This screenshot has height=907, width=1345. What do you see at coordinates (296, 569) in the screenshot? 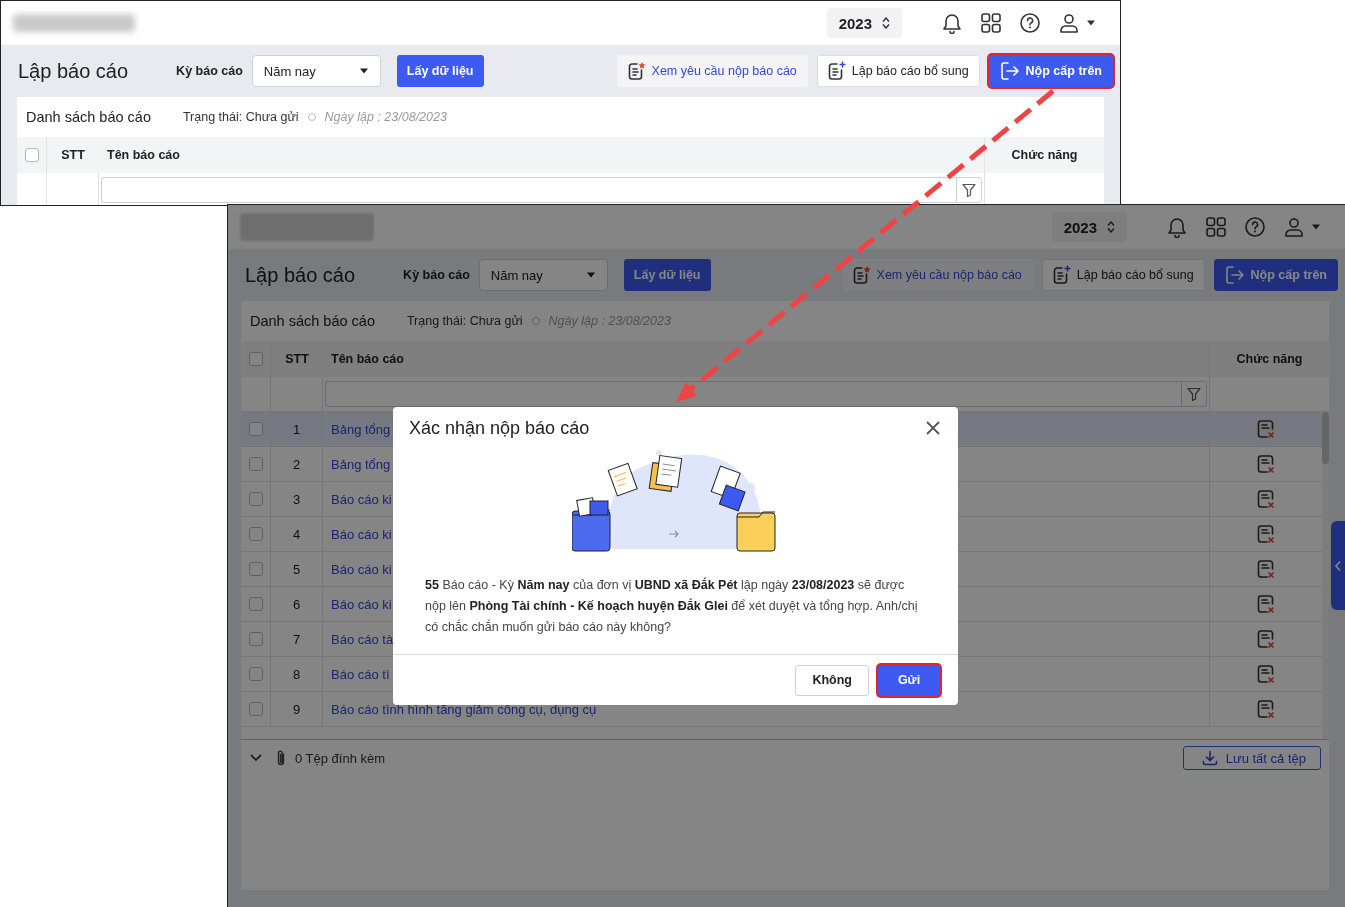
I see `row-number: 5` at bounding box center [296, 569].